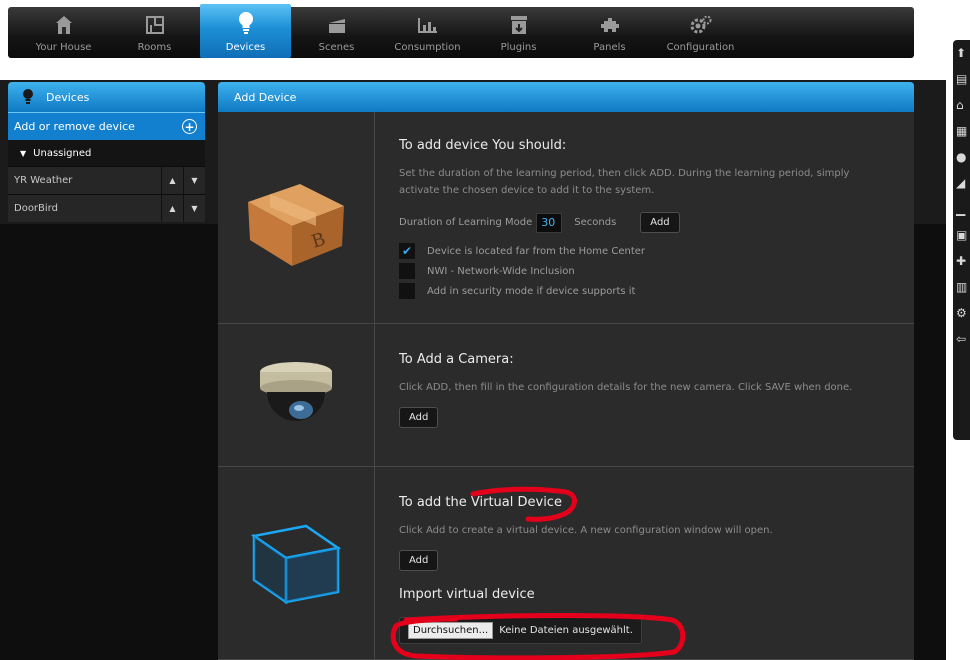  I want to click on virtual-cube-icon, so click(296, 564).